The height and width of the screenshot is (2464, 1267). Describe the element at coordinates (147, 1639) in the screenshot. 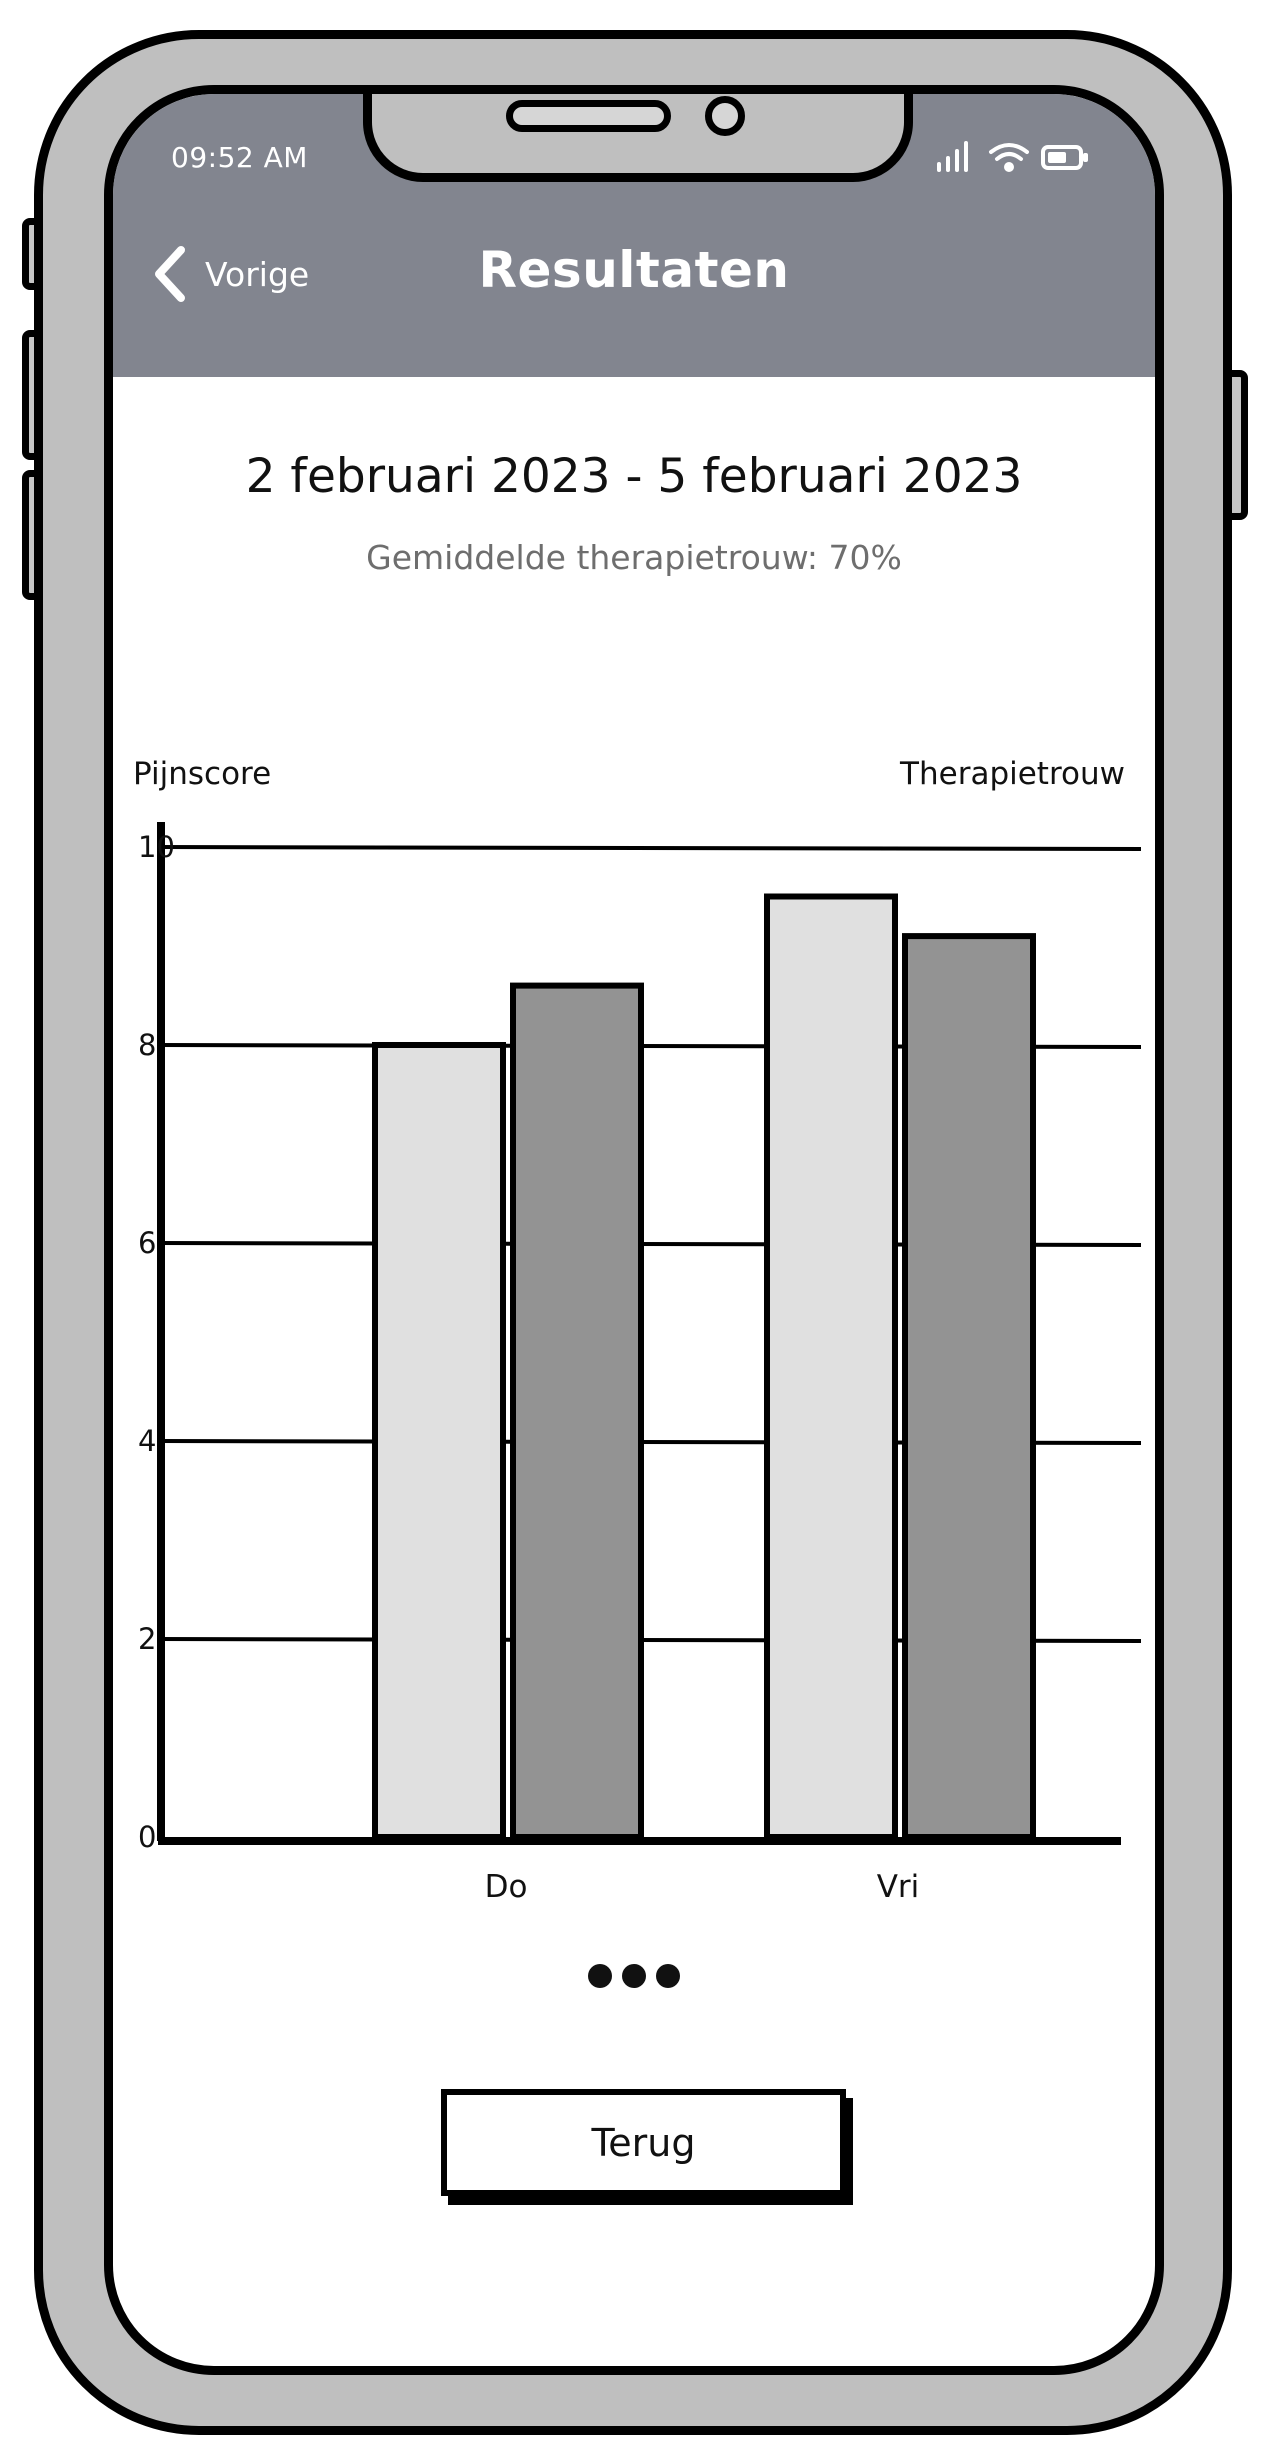

I see `y-tick-label: 2` at that location.